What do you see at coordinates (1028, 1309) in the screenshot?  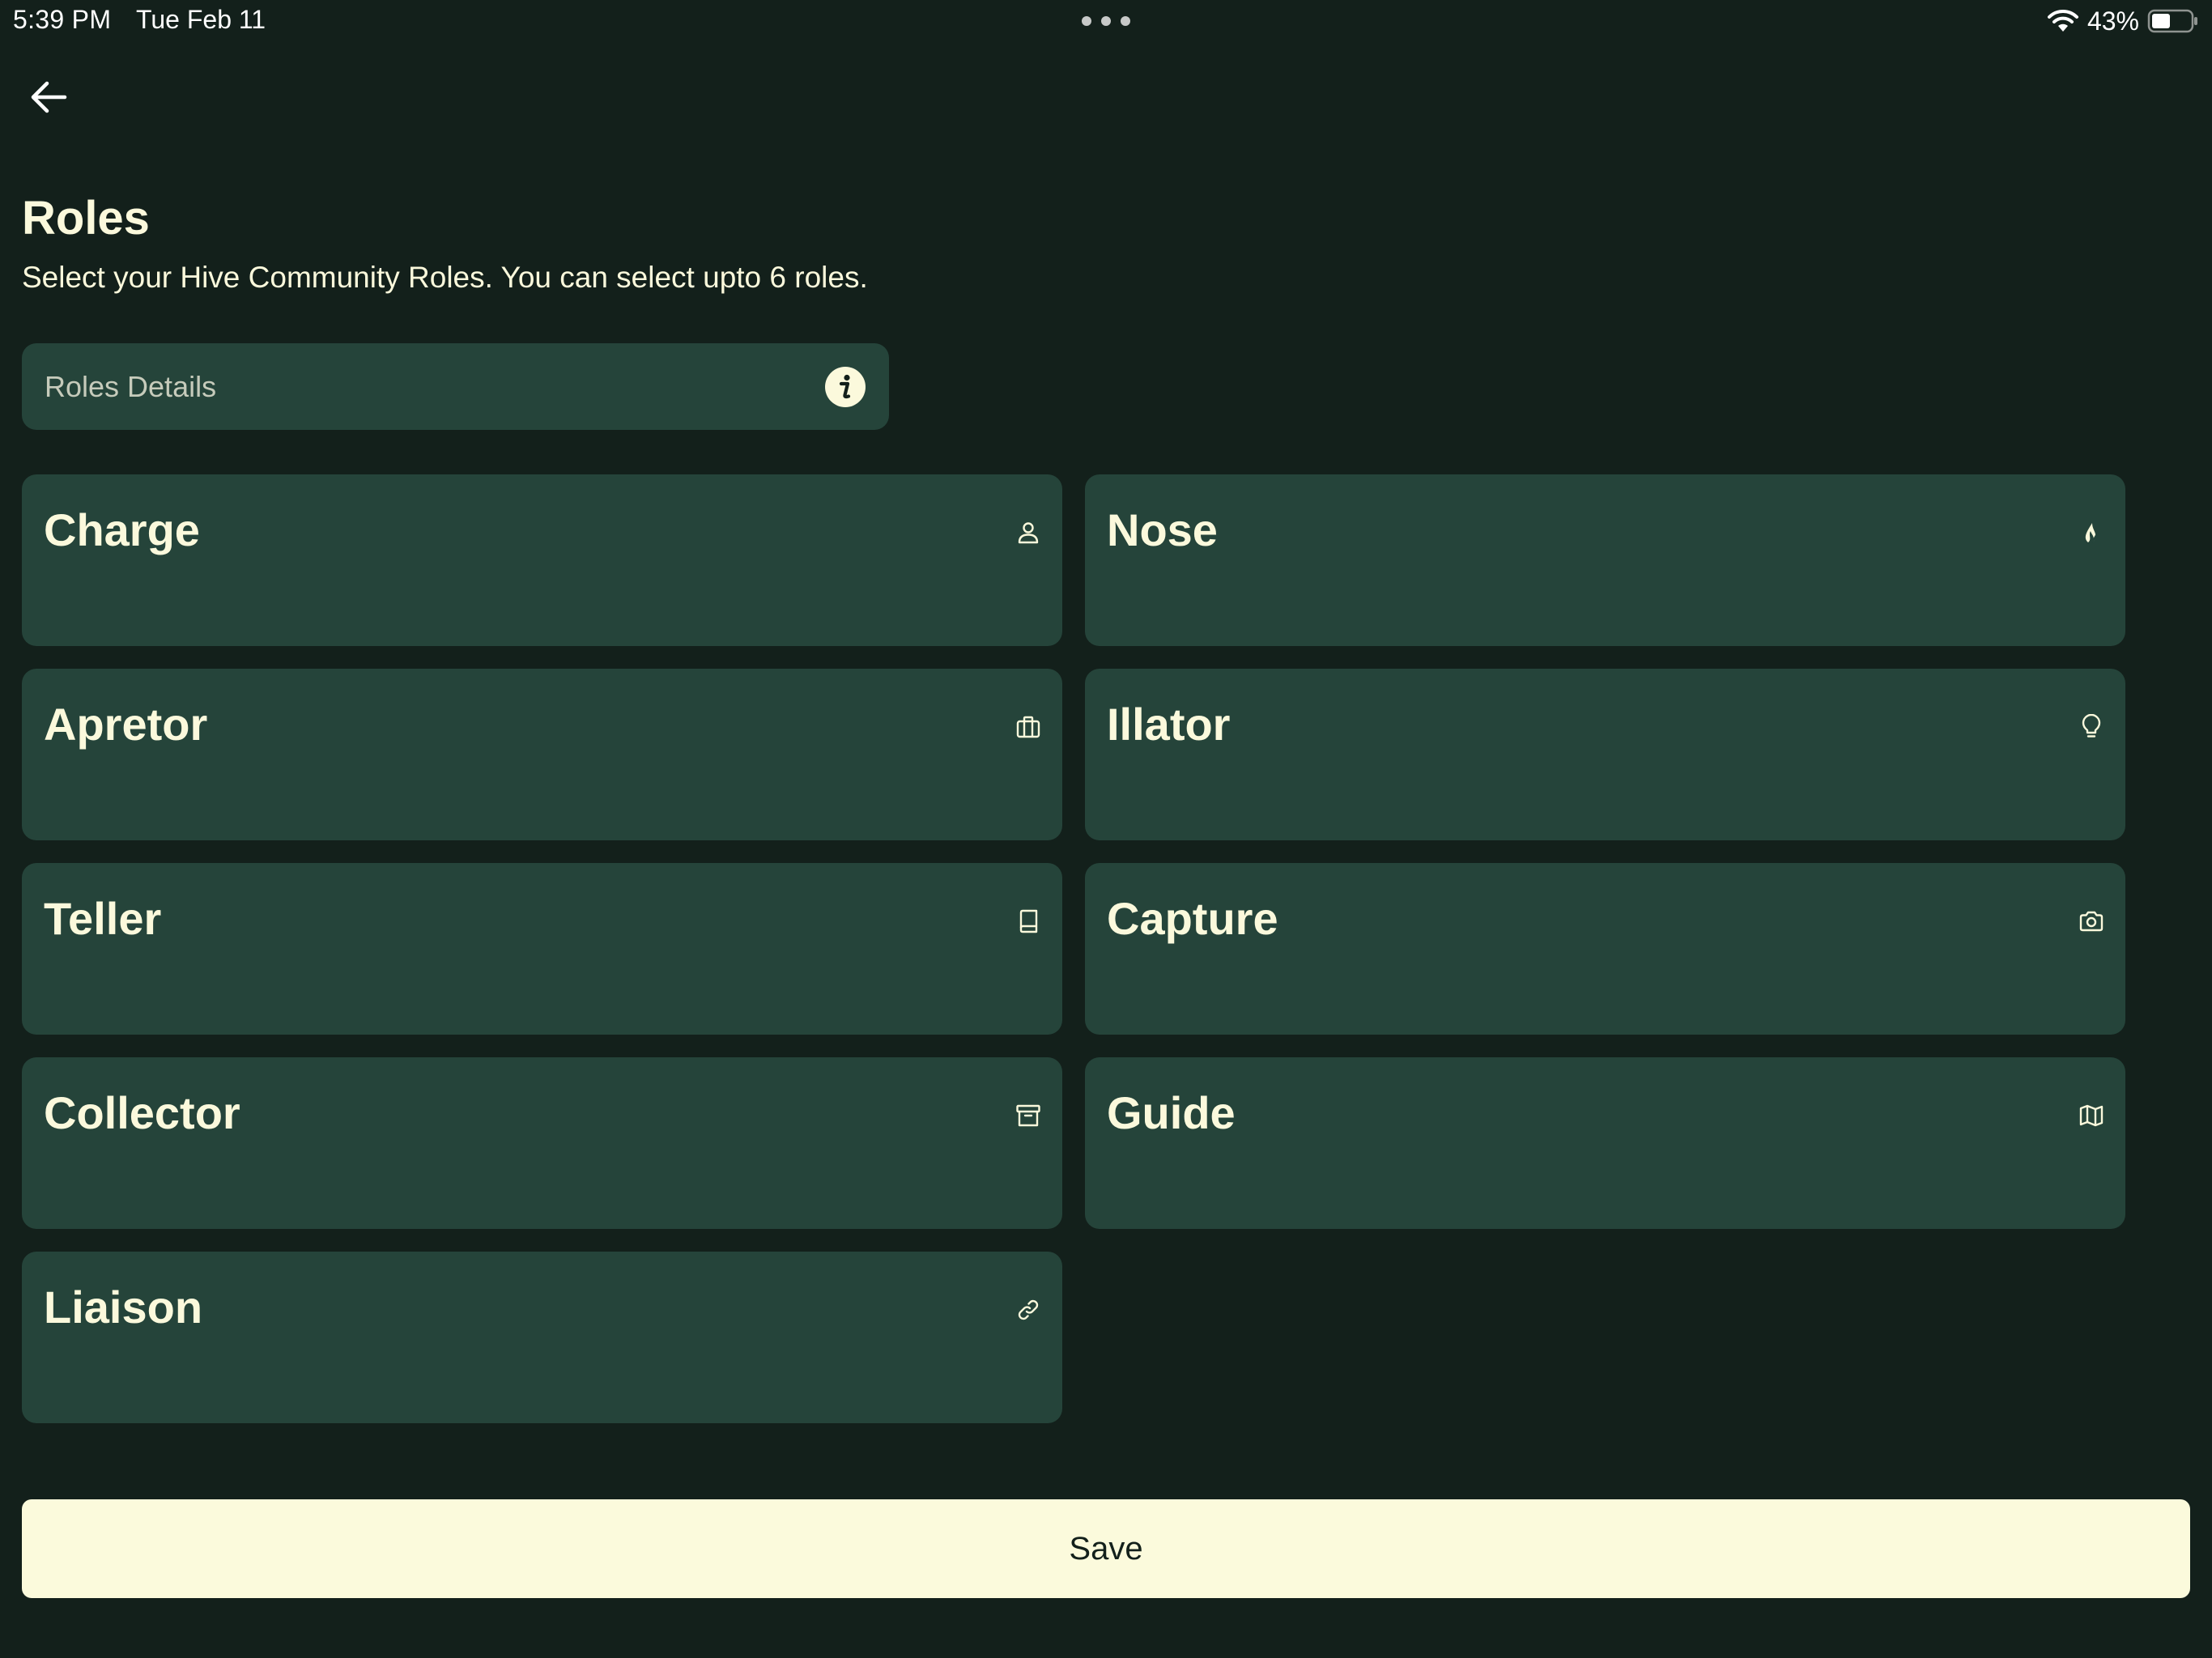 I see `link-icon` at bounding box center [1028, 1309].